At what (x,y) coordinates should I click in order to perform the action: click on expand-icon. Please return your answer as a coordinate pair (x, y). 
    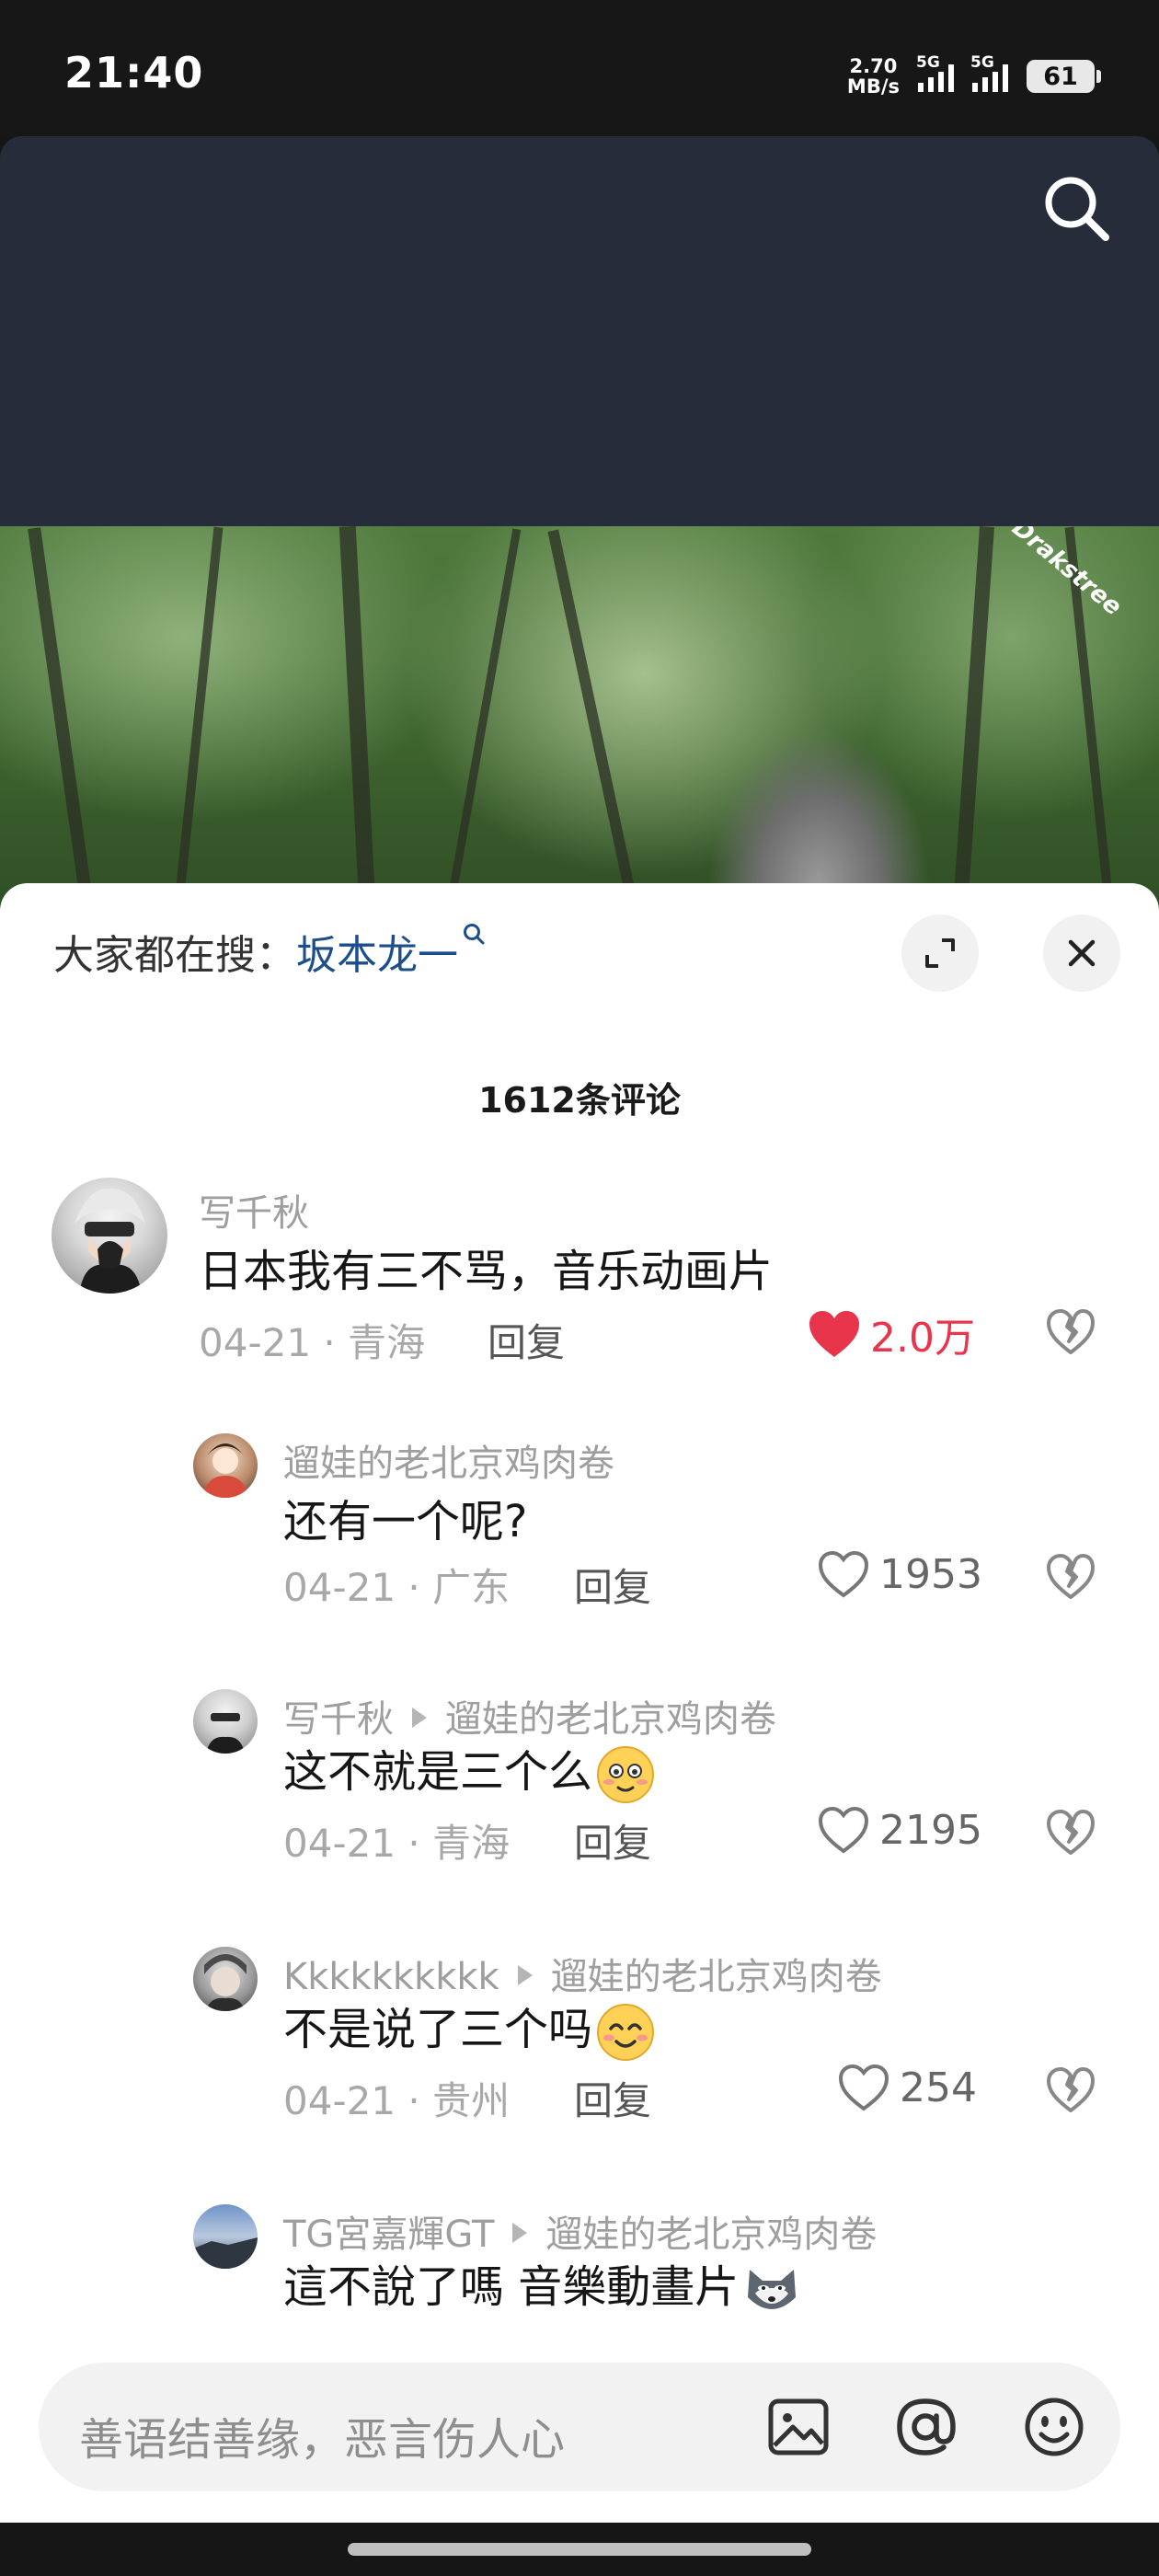
    Looking at the image, I should click on (940, 953).